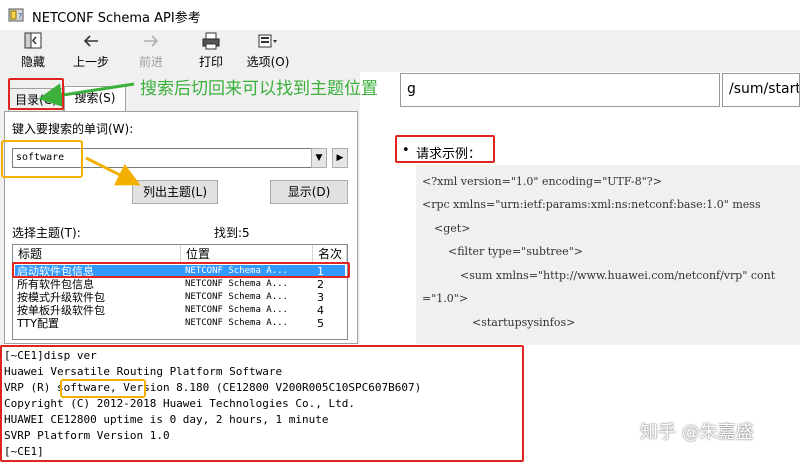  I want to click on watermark: 知乎 @朱嘉盛, so click(697, 432).